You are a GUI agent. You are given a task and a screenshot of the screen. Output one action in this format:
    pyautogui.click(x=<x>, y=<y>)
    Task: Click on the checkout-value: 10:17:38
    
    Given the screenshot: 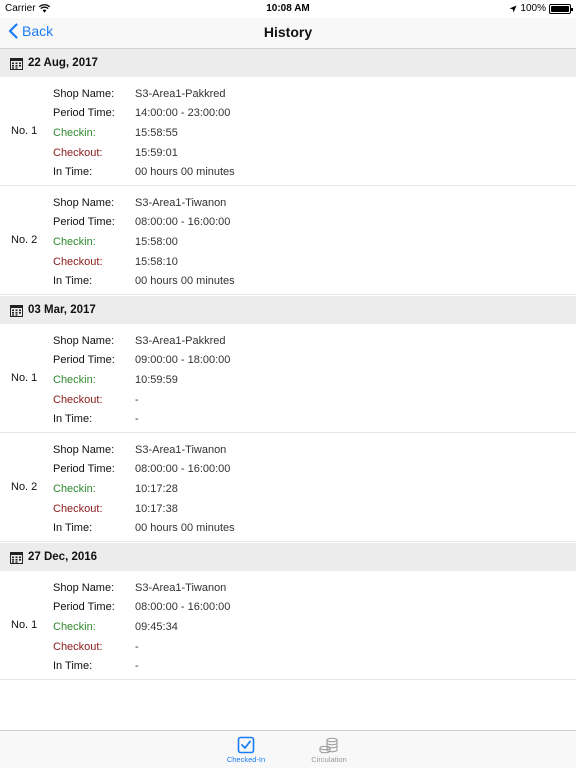 What is the action you would take?
    pyautogui.click(x=156, y=508)
    